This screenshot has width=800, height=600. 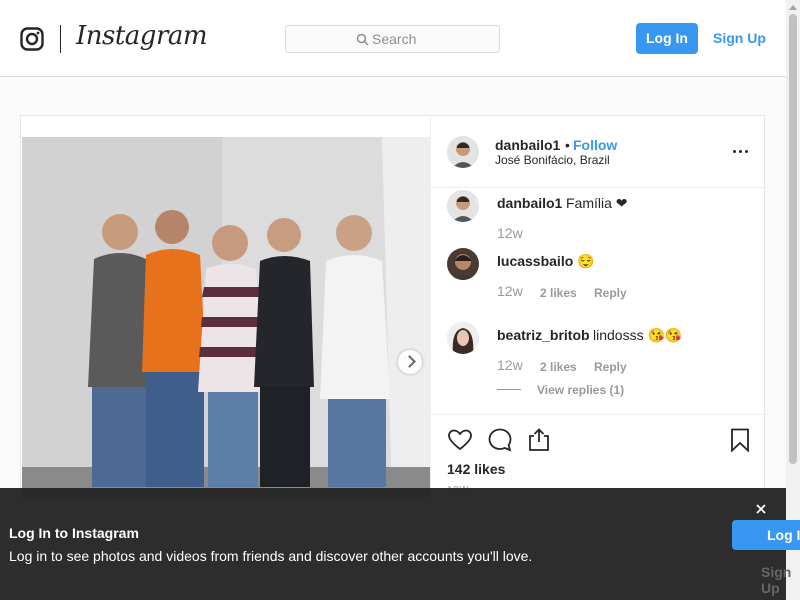 What do you see at coordinates (586, 261) in the screenshot?
I see `comment-text: 😌` at bounding box center [586, 261].